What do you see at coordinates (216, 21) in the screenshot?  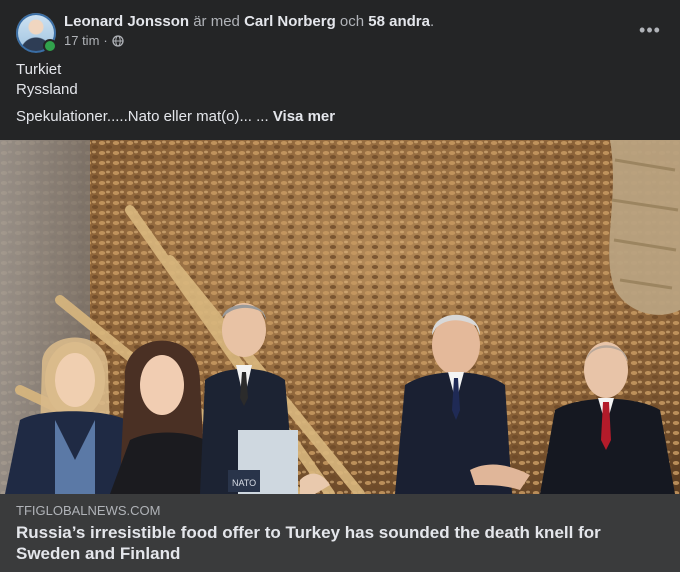 I see `with-text: är med` at bounding box center [216, 21].